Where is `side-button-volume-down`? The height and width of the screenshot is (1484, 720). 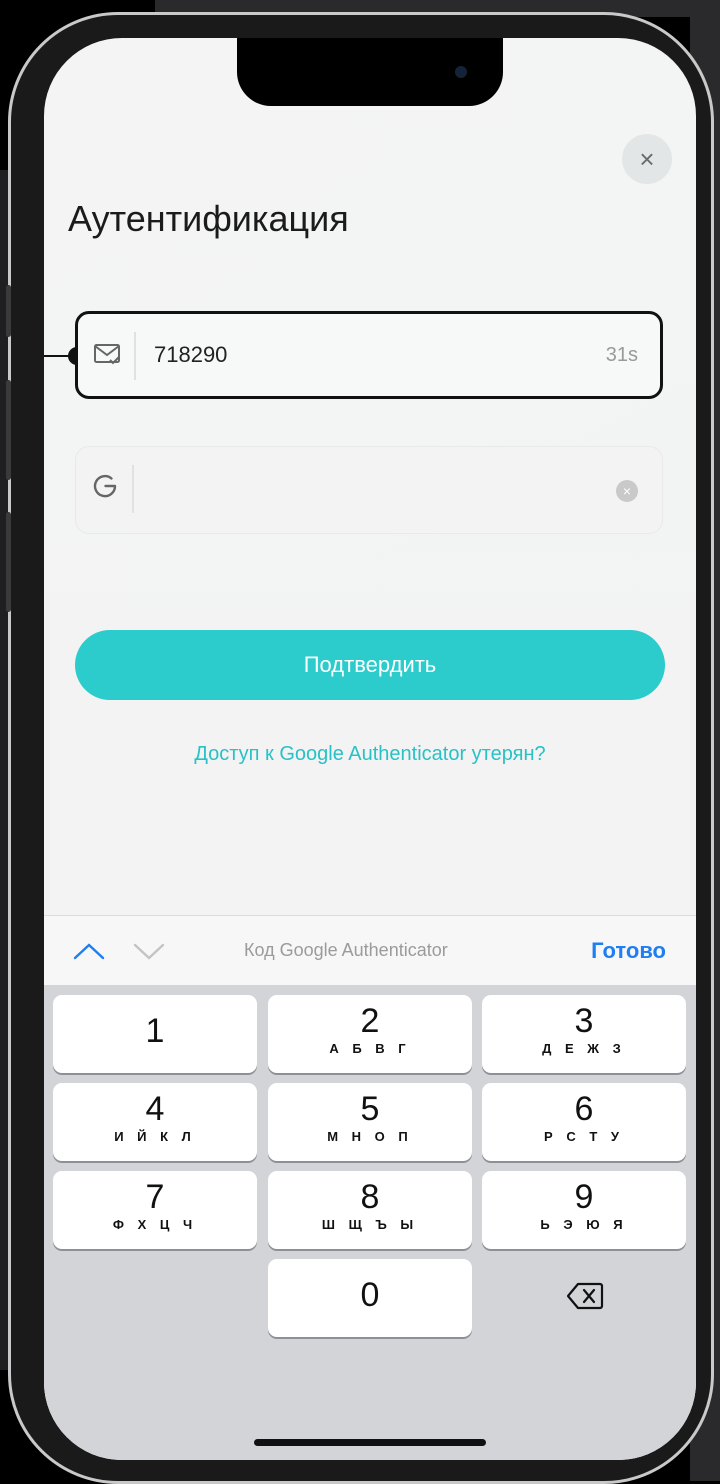
side-button-volume-down is located at coordinates (8, 562).